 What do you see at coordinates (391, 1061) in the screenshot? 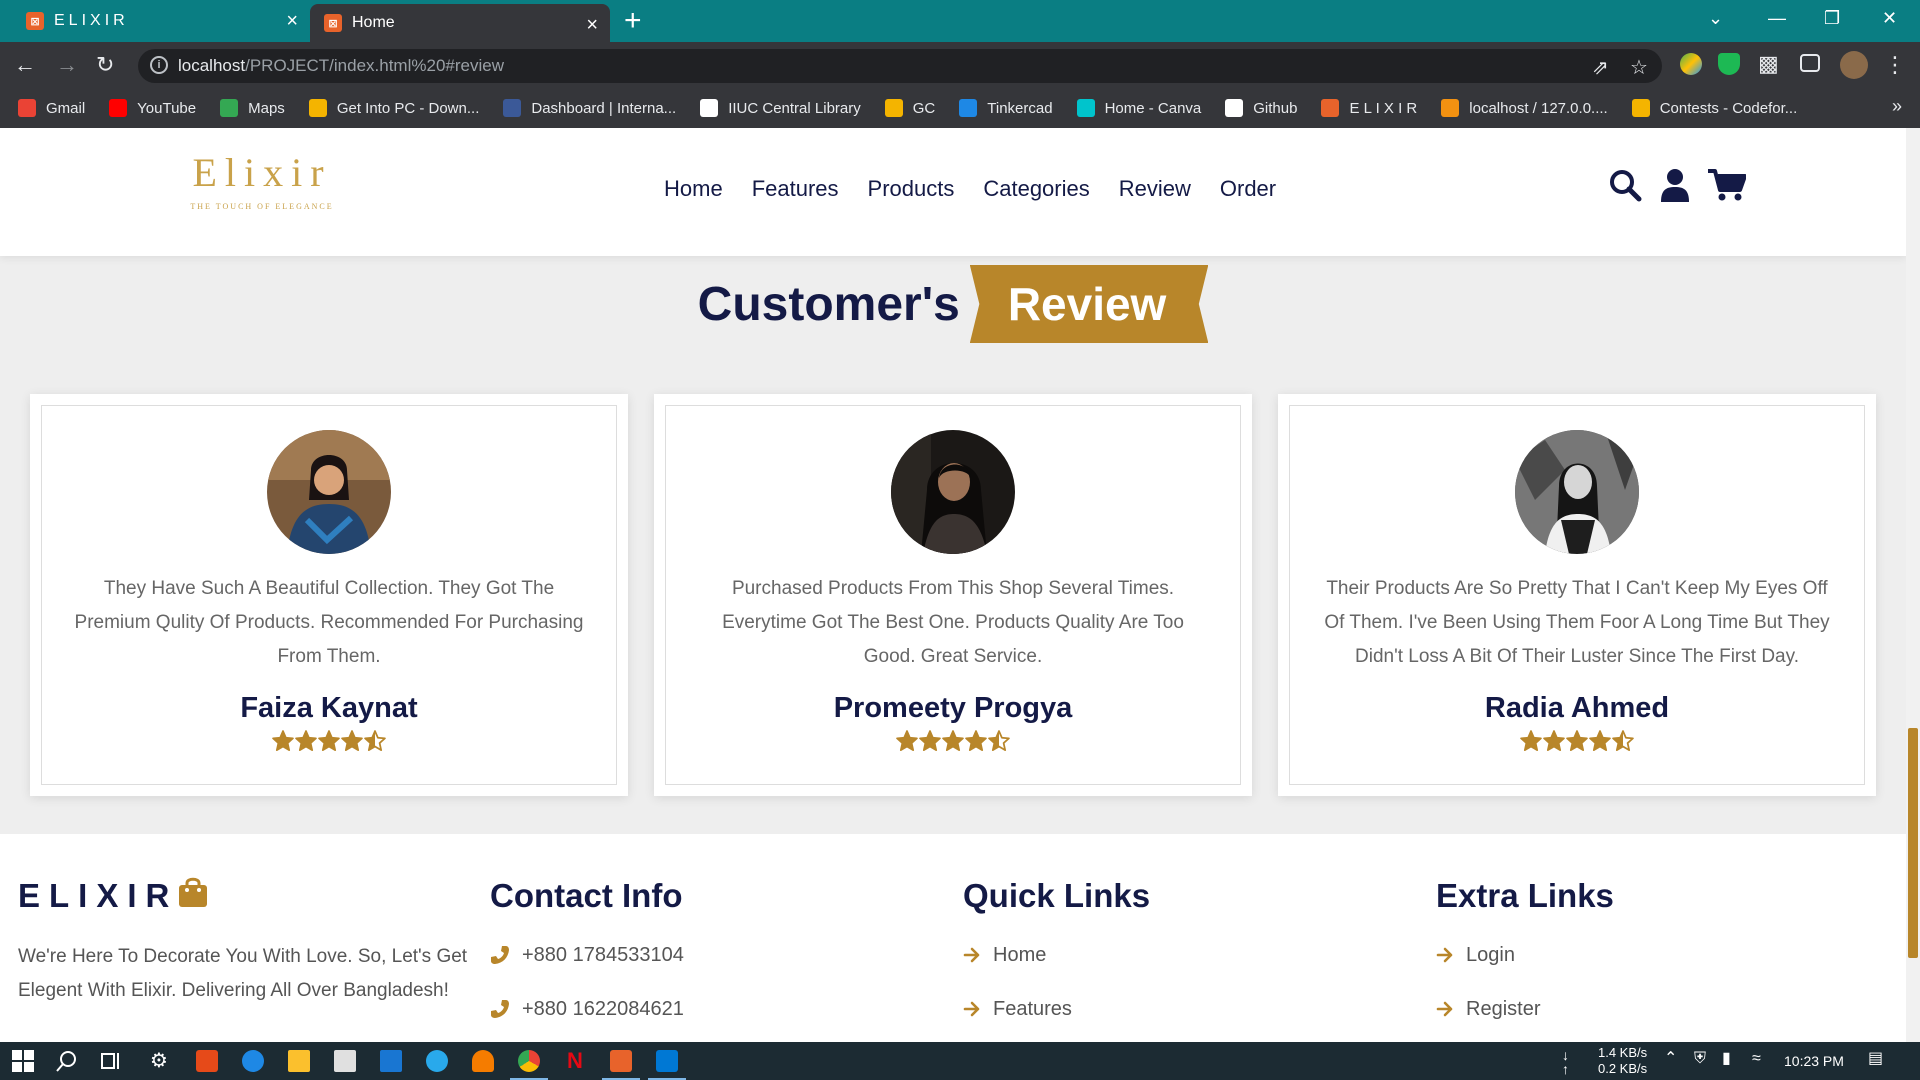
I see `mail-icon` at bounding box center [391, 1061].